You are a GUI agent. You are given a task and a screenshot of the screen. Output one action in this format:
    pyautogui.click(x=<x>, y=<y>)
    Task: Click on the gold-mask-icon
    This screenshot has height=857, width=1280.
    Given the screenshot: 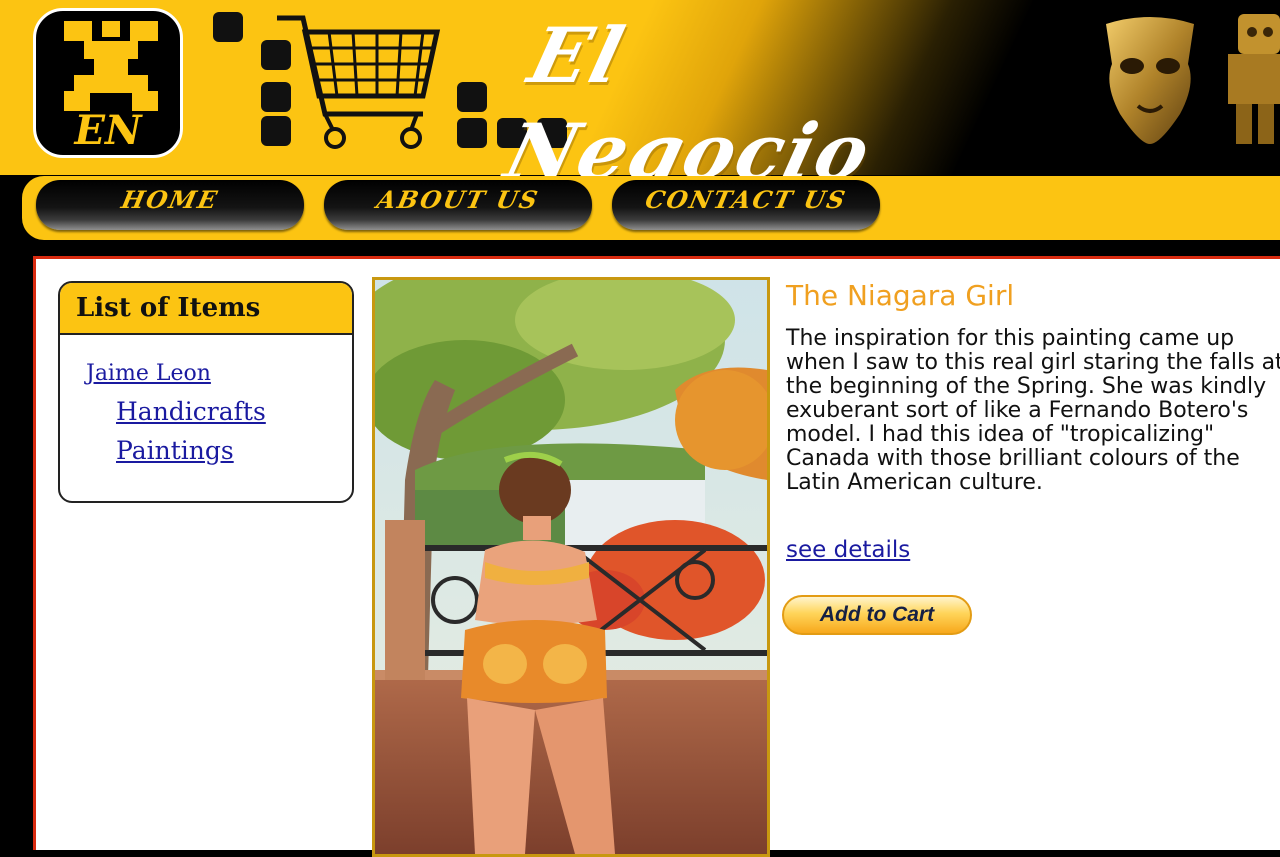 What is the action you would take?
    pyautogui.click(x=1150, y=80)
    